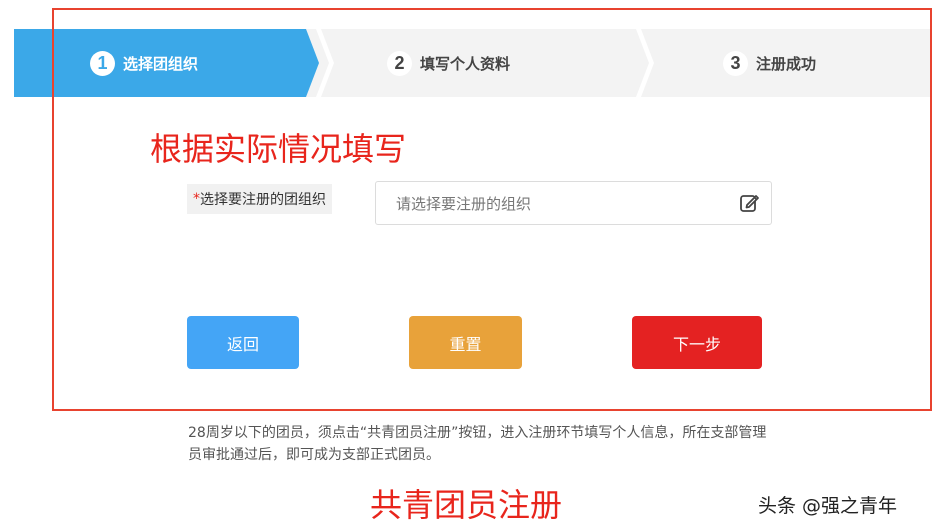 This screenshot has width=946, height=532. I want to click on step-register-success: 3 注册成功, so click(769, 63).